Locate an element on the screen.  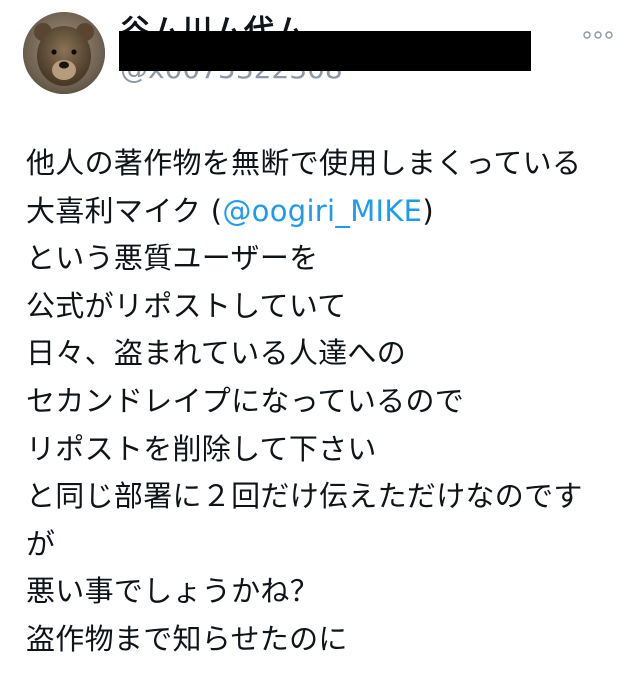
post-text-line: が is located at coordinates (41, 543).